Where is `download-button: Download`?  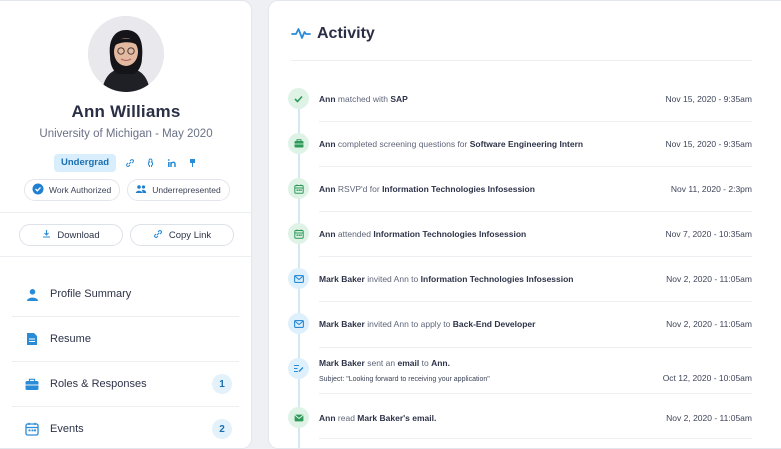 download-button: Download is located at coordinates (71, 235).